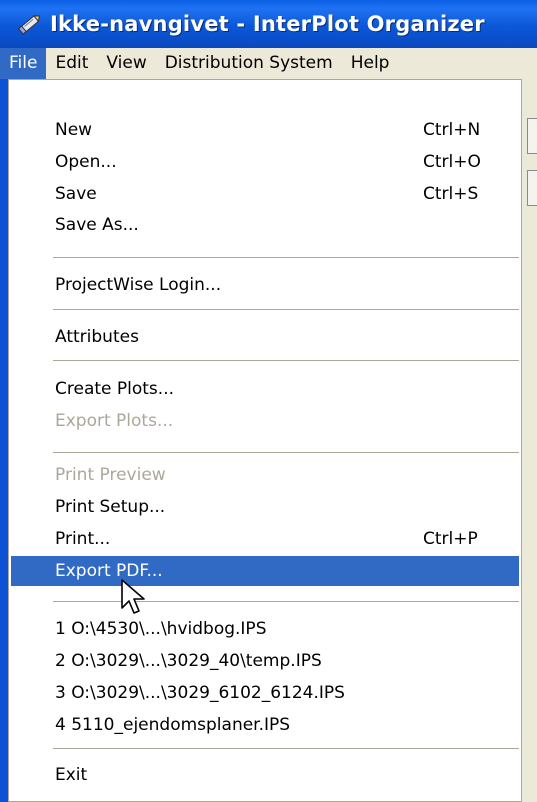  I want to click on menu-item-shortcut: Ctrl+P, so click(450, 539).